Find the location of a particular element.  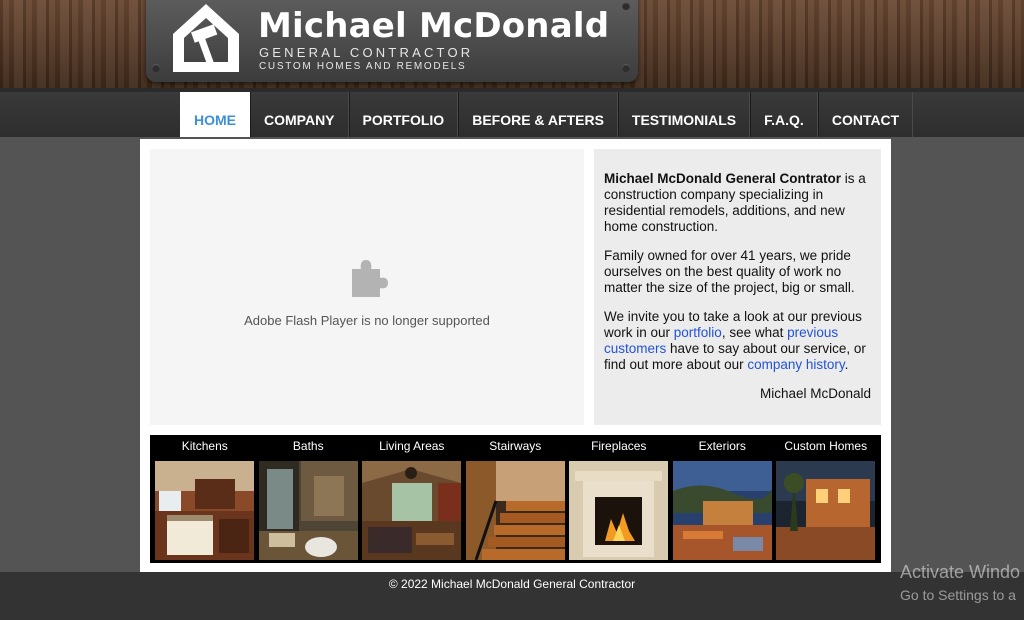

living-area-photo is located at coordinates (411, 510).